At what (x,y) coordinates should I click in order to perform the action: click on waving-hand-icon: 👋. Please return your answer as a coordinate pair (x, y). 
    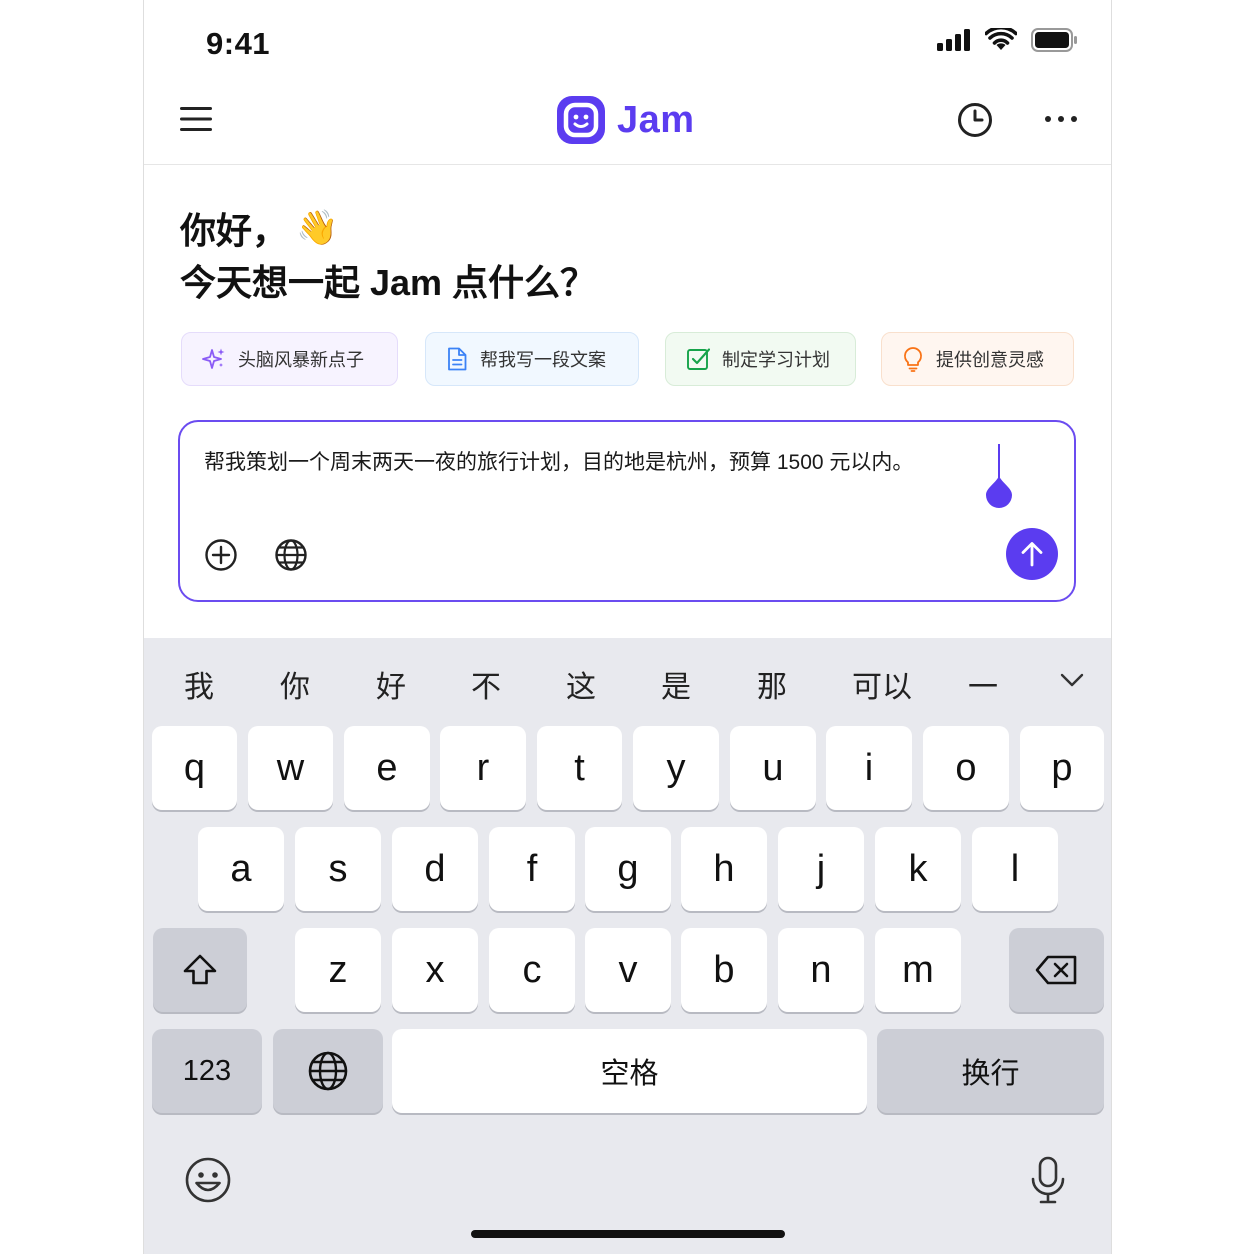
    Looking at the image, I should click on (317, 228).